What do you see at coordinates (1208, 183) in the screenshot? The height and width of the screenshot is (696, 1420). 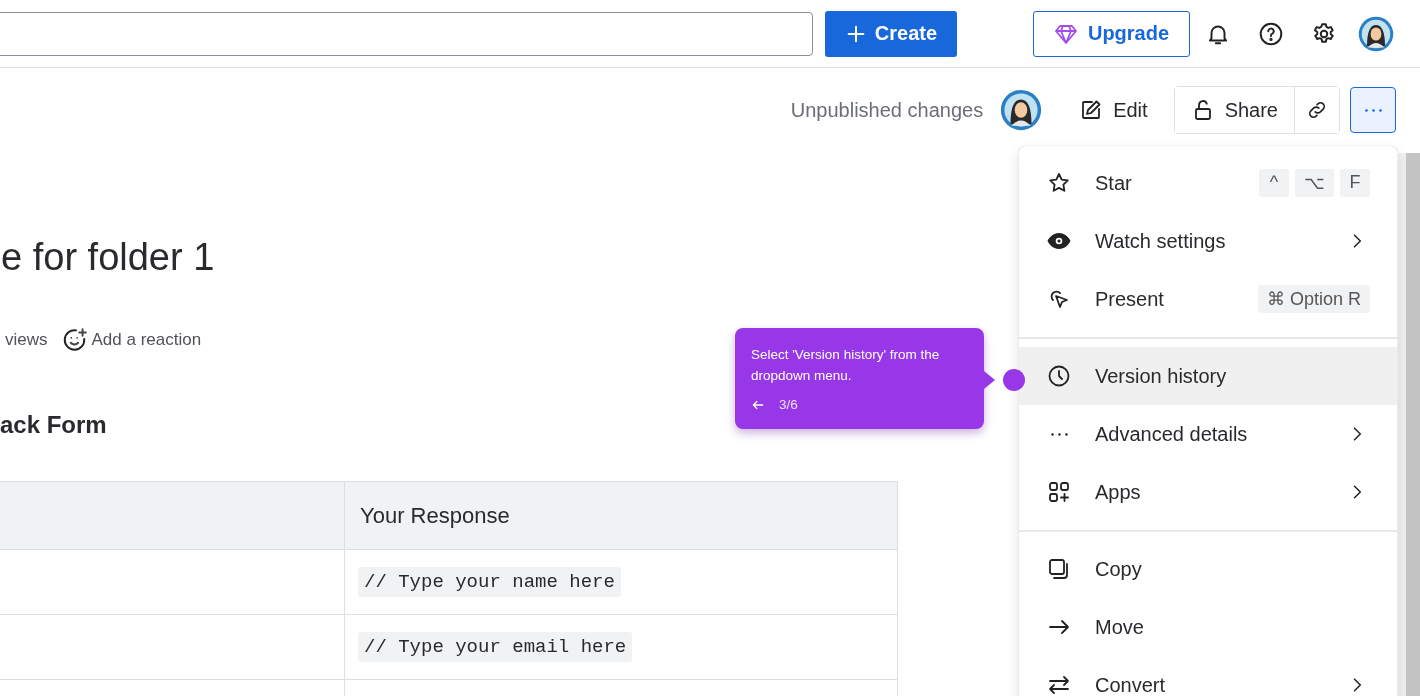 I see `menu-item: Star ^ ⌥ F` at bounding box center [1208, 183].